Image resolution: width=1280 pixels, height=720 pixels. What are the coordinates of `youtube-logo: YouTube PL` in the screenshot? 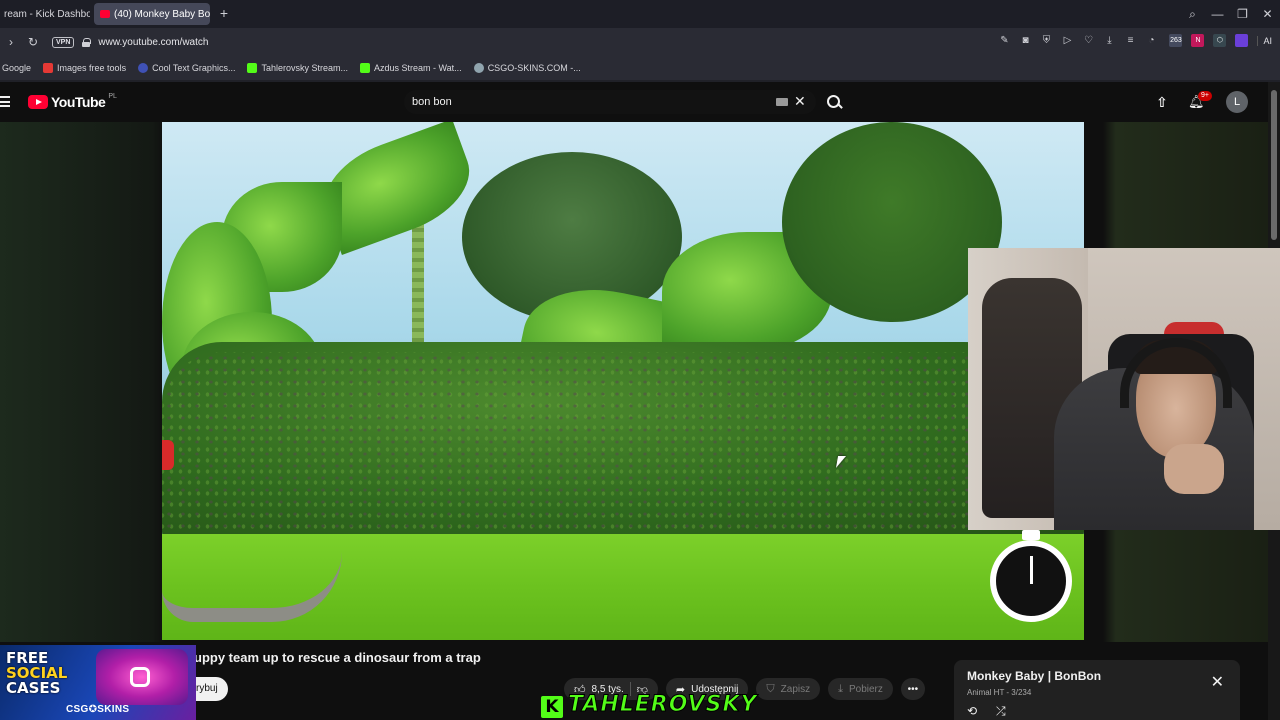 It's located at (72, 101).